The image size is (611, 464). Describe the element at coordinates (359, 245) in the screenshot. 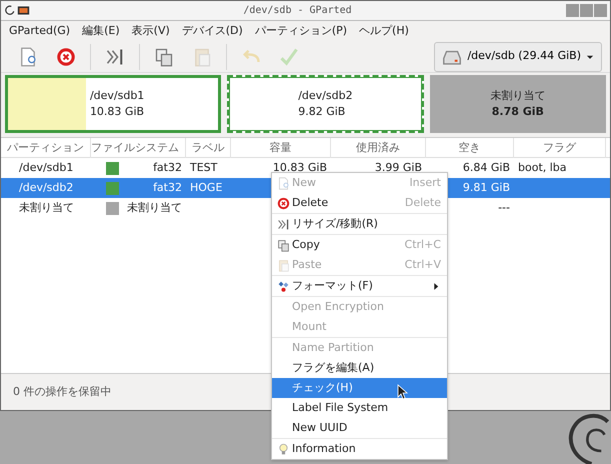

I see `menu-item: Copy Ctrl+C` at that location.